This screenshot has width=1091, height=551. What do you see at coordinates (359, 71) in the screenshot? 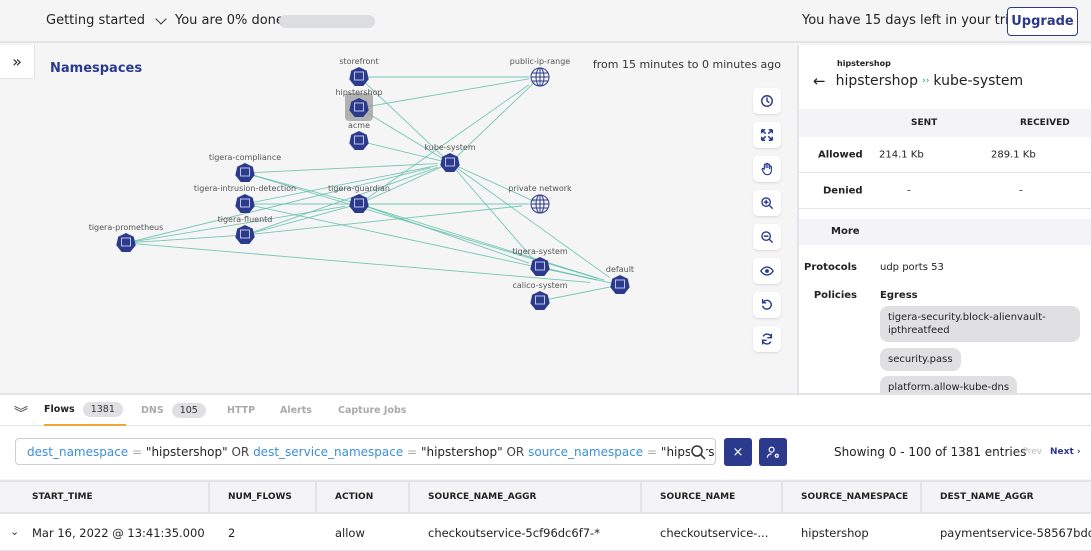
I see `graph-node-storefront: storefront` at bounding box center [359, 71].